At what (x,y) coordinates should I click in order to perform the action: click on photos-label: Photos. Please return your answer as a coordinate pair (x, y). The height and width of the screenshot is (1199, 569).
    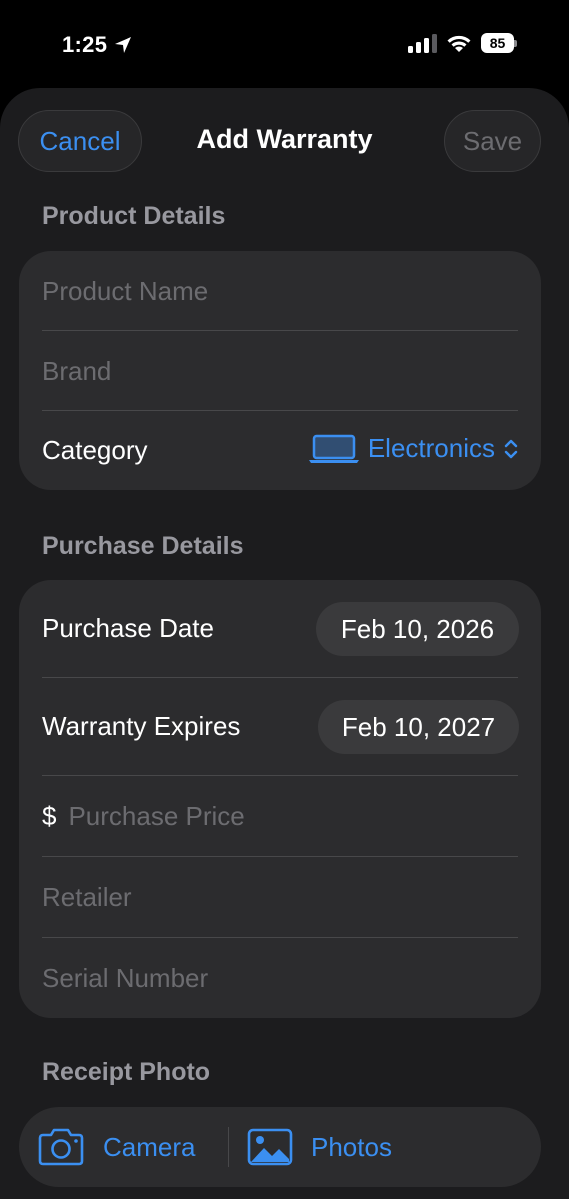
    Looking at the image, I should click on (351, 1146).